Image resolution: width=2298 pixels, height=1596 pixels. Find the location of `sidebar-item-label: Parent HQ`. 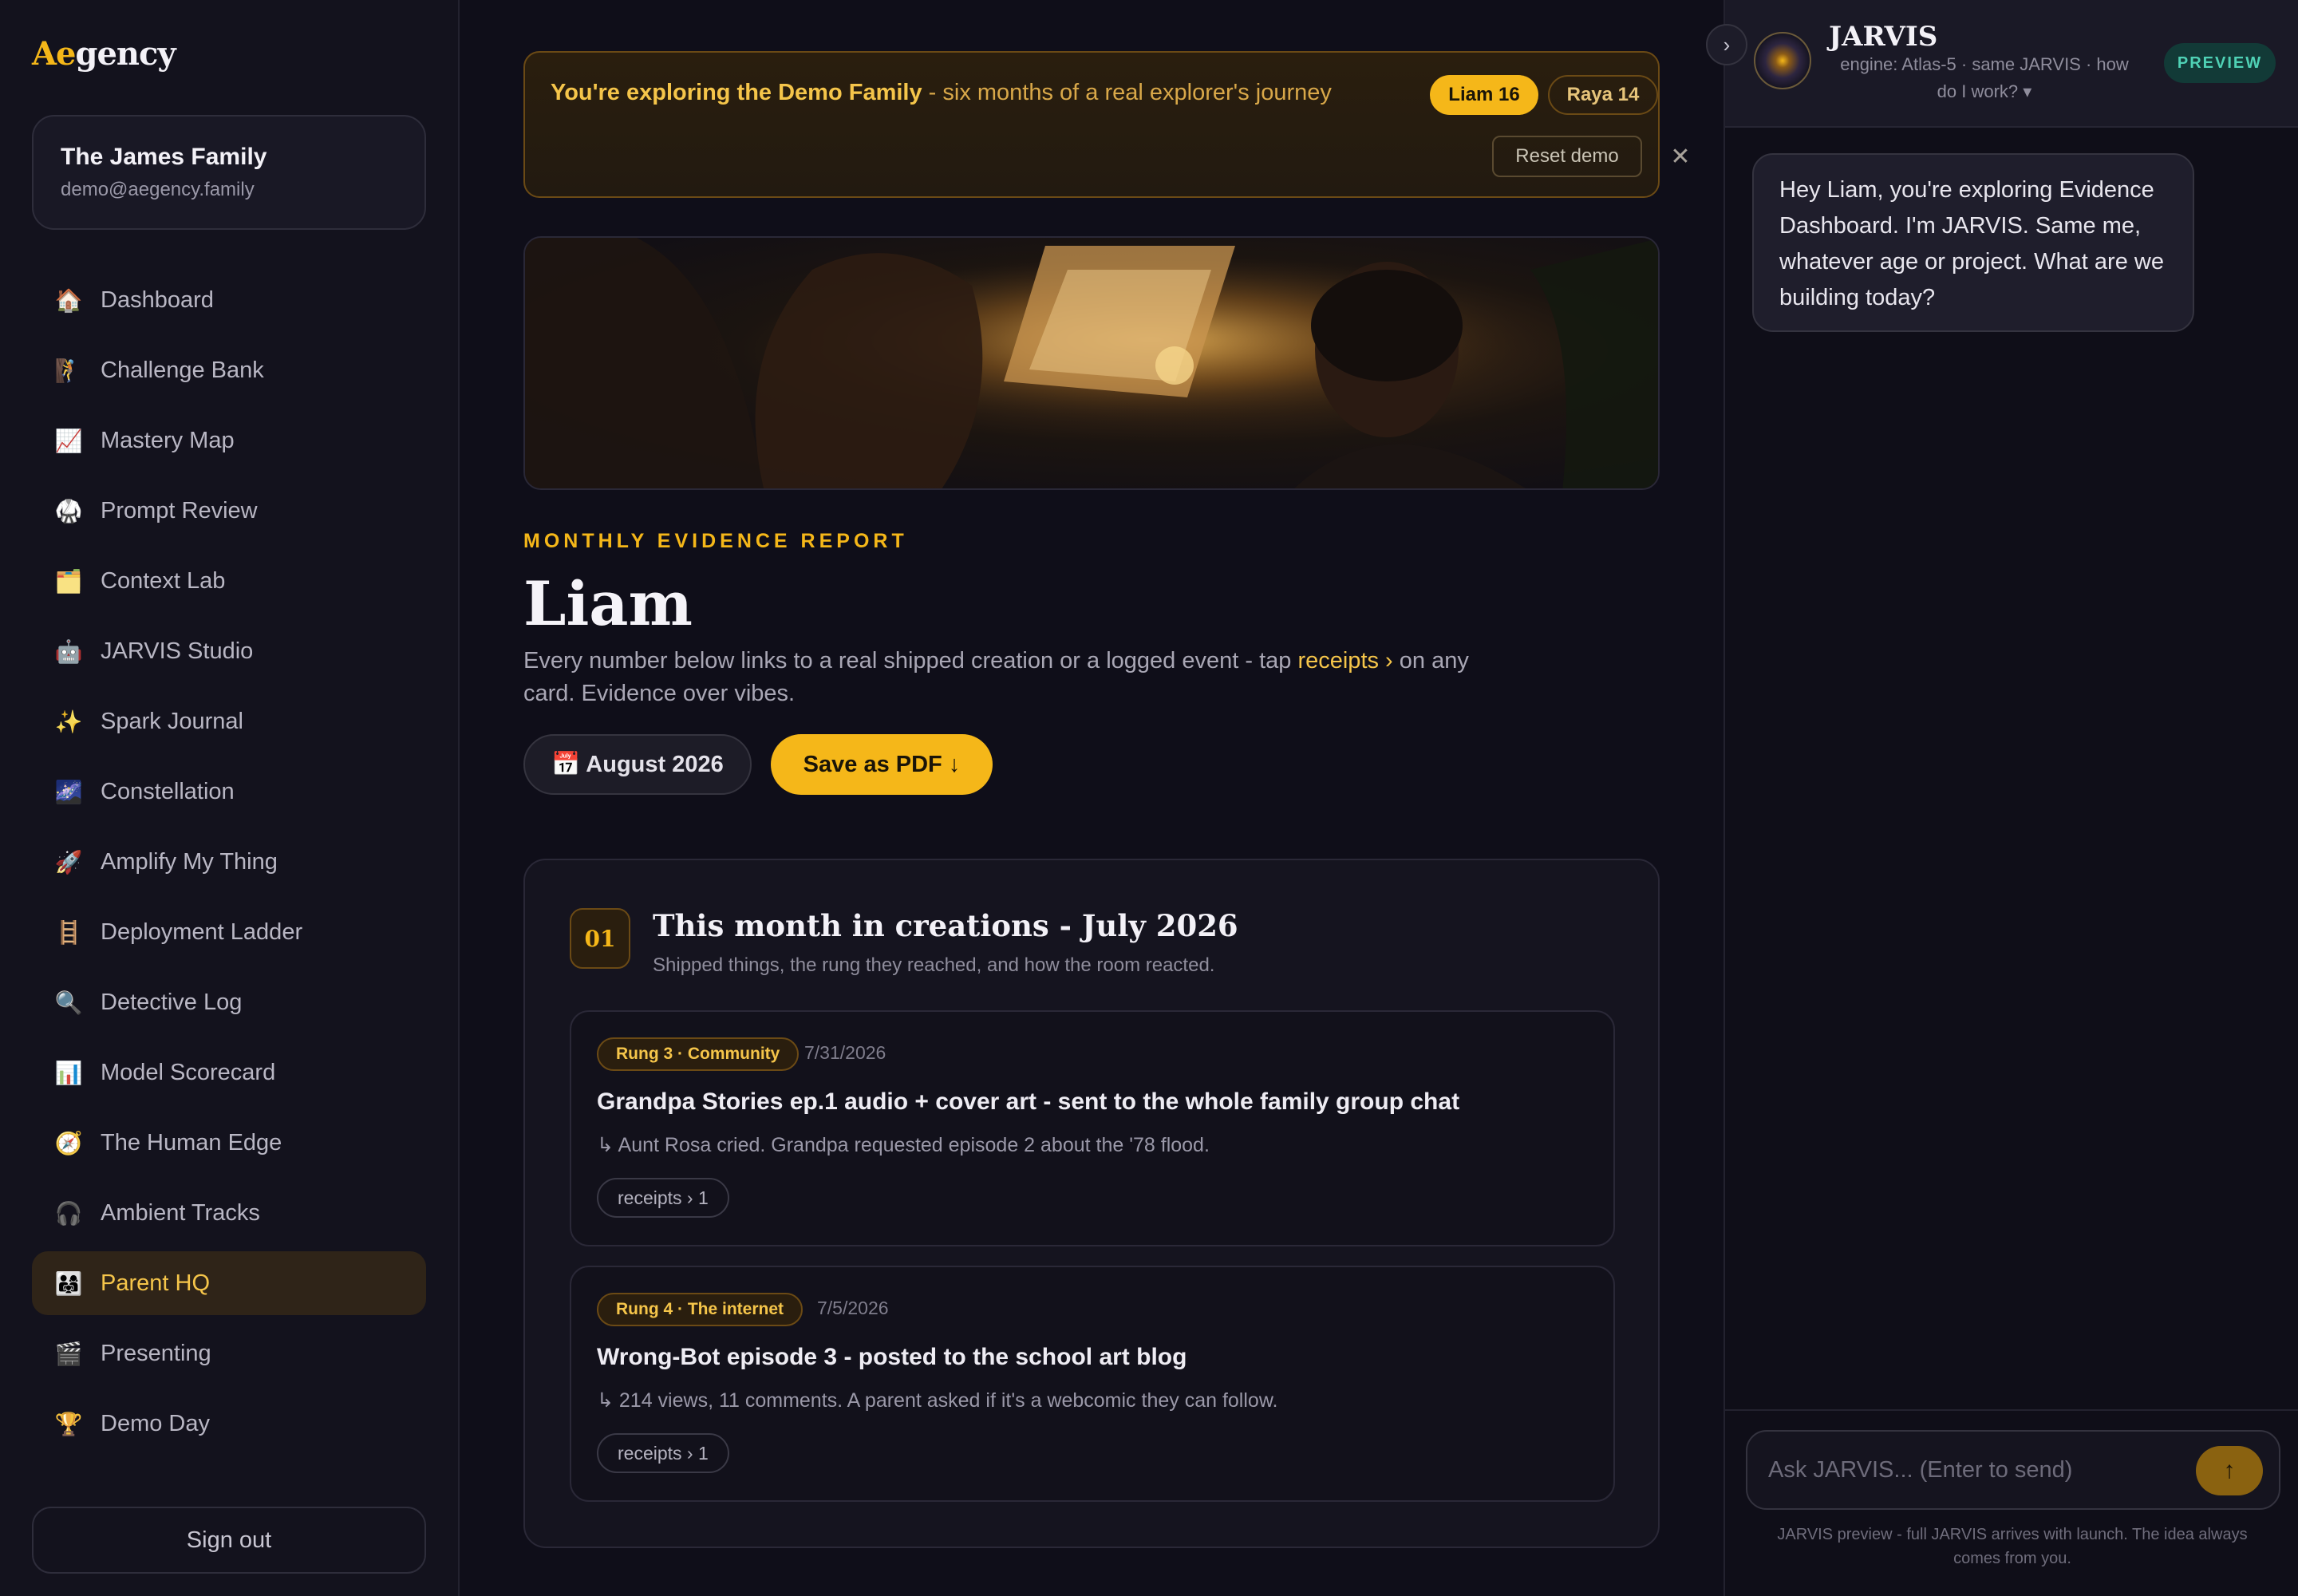

sidebar-item-label: Parent HQ is located at coordinates (156, 1283).